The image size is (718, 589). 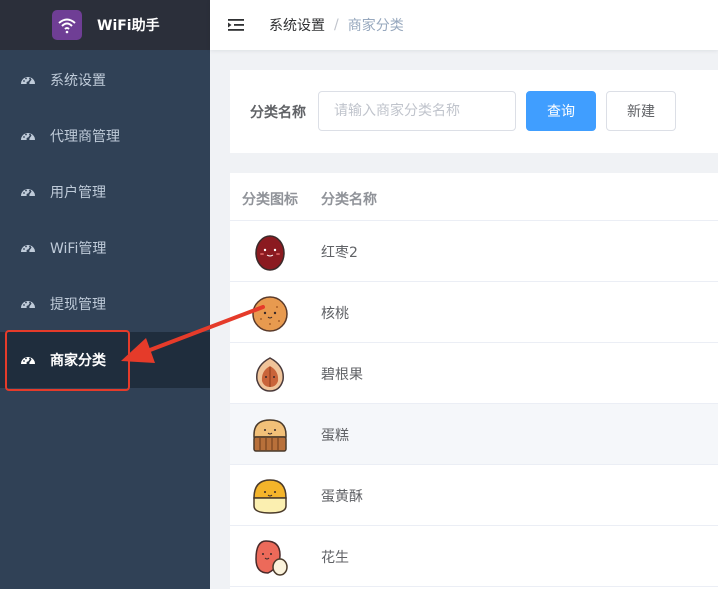 I want to click on sidebar-item-user-management: 用户管理, so click(x=105, y=192).